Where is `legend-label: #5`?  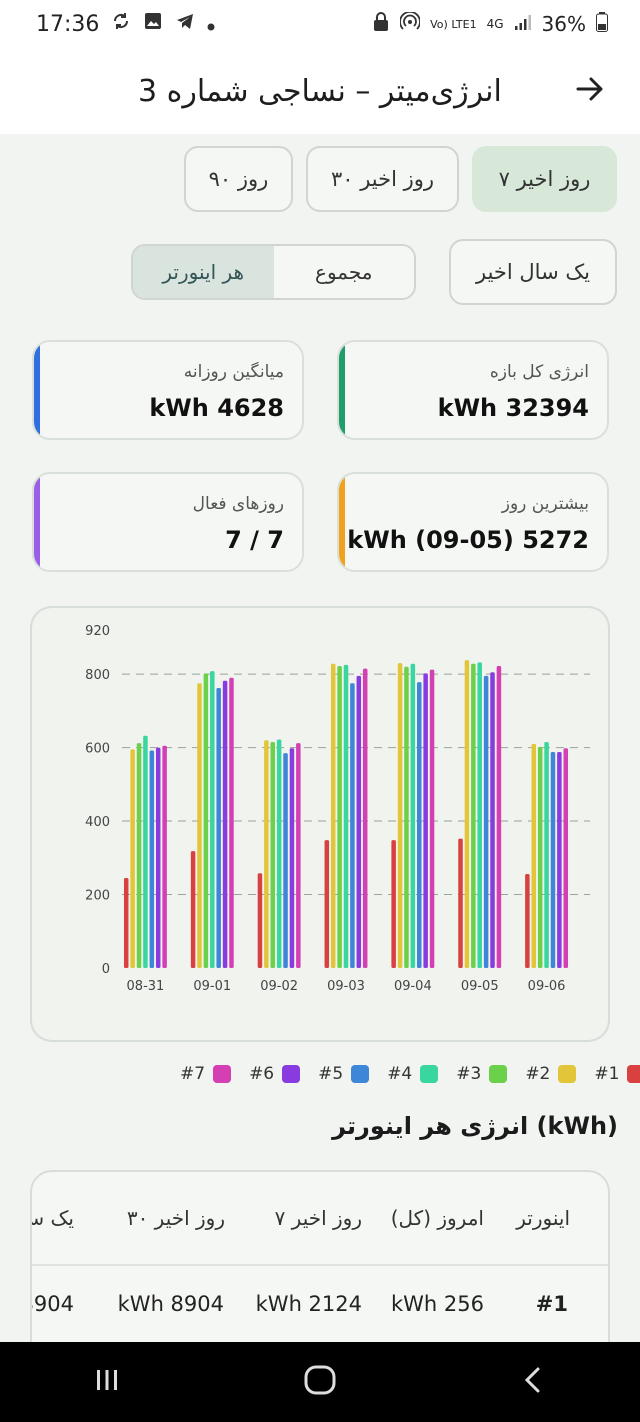 legend-label: #5 is located at coordinates (331, 1074).